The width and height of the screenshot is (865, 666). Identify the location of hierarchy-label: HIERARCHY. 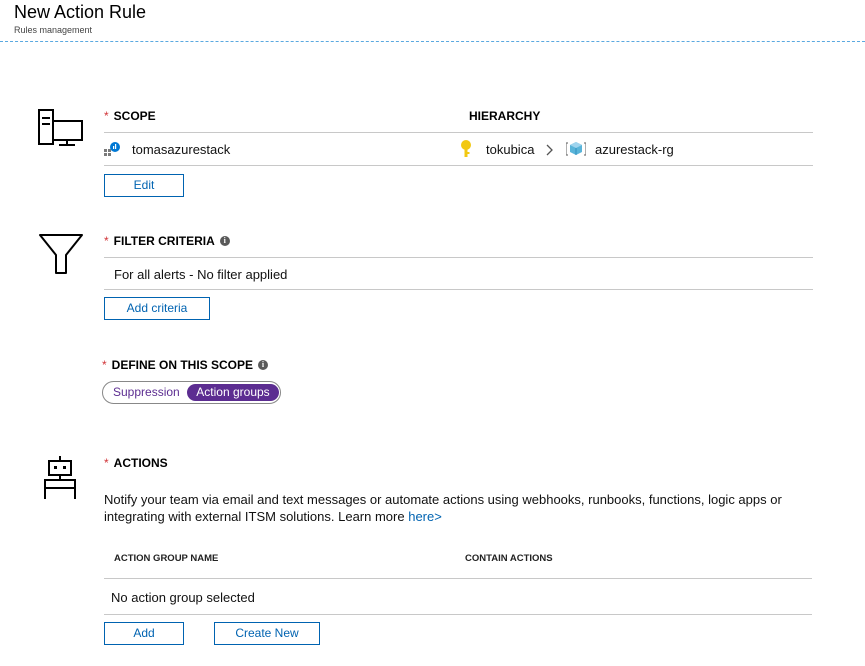
(505, 116).